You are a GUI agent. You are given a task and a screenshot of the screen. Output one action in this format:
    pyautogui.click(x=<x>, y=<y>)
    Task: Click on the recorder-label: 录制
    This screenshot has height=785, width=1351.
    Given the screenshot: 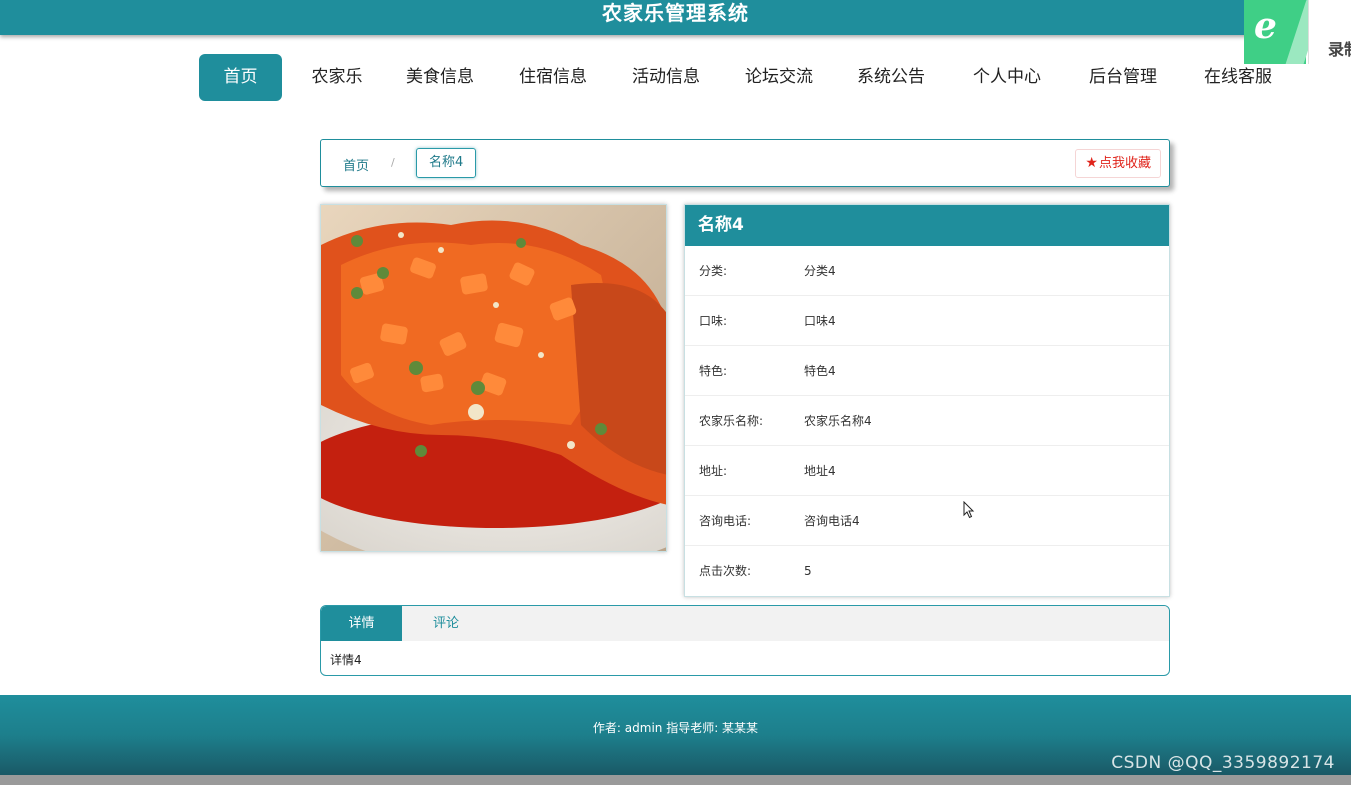 What is the action you would take?
    pyautogui.click(x=1339, y=49)
    